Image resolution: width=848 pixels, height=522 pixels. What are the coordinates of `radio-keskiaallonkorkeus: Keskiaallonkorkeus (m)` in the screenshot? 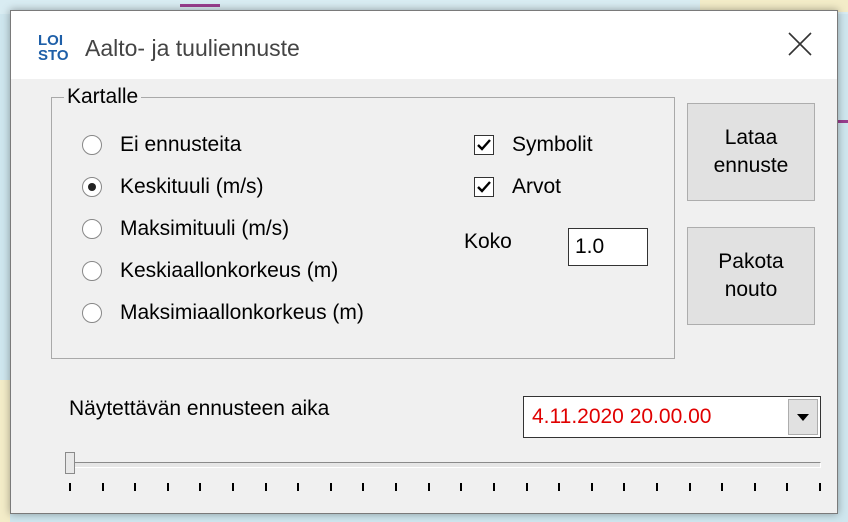 It's located at (210, 271).